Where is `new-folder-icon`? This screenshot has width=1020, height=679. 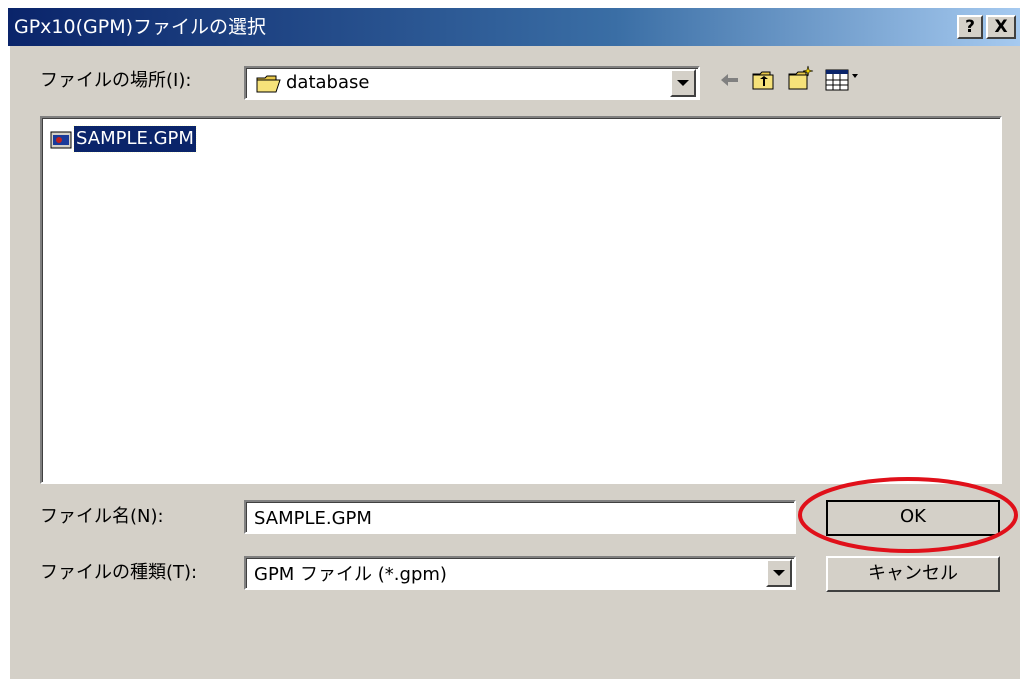 new-folder-icon is located at coordinates (800, 78).